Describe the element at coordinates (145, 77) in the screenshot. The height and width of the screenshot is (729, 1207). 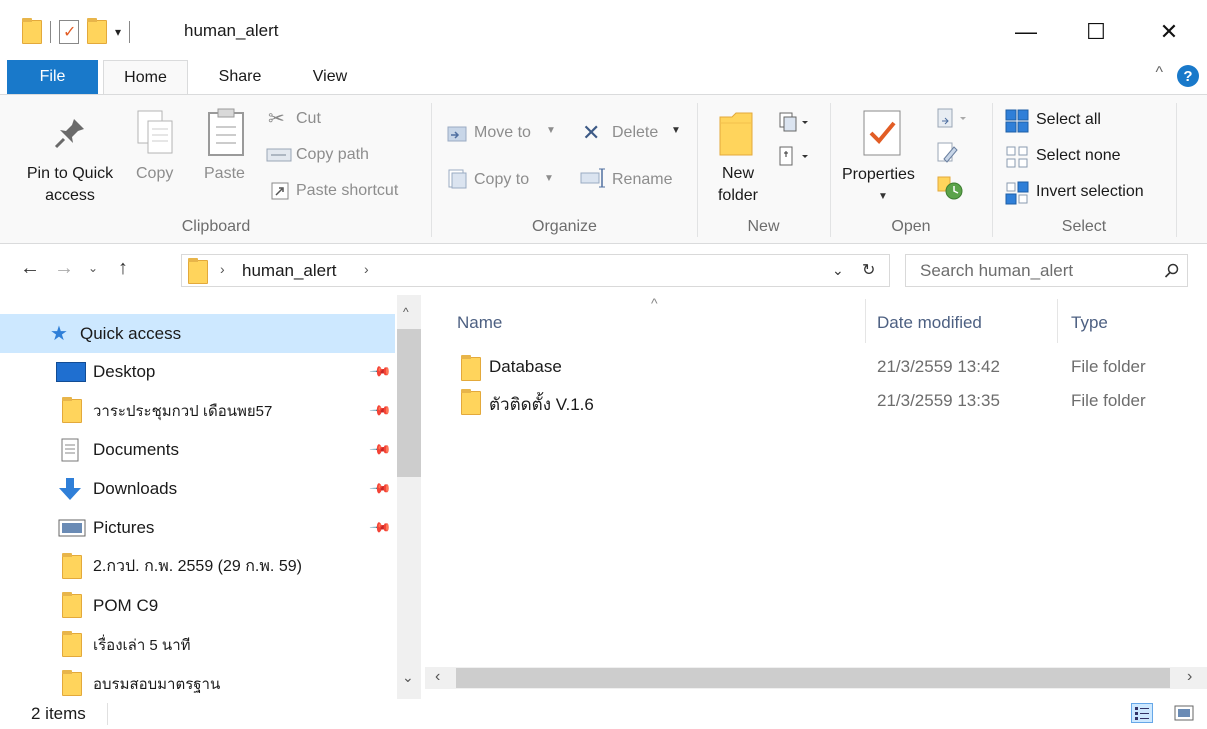
I see `tab-home: Home` at that location.